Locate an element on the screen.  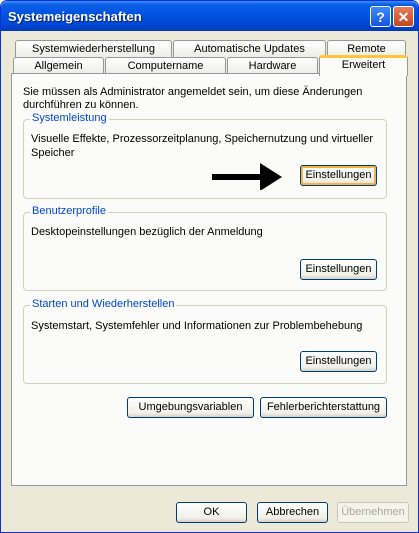
help-button: ? is located at coordinates (380, 16).